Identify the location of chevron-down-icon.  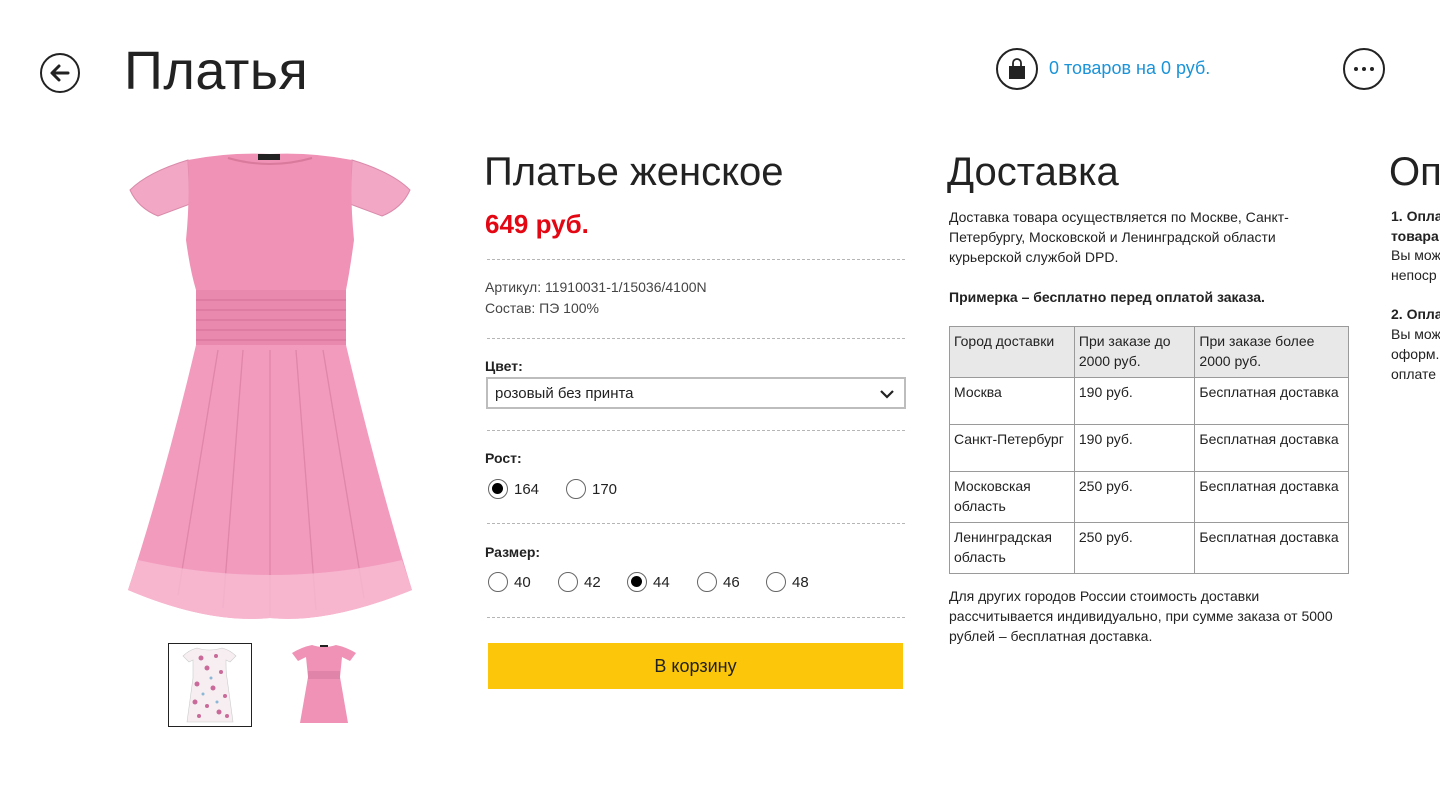
(887, 394).